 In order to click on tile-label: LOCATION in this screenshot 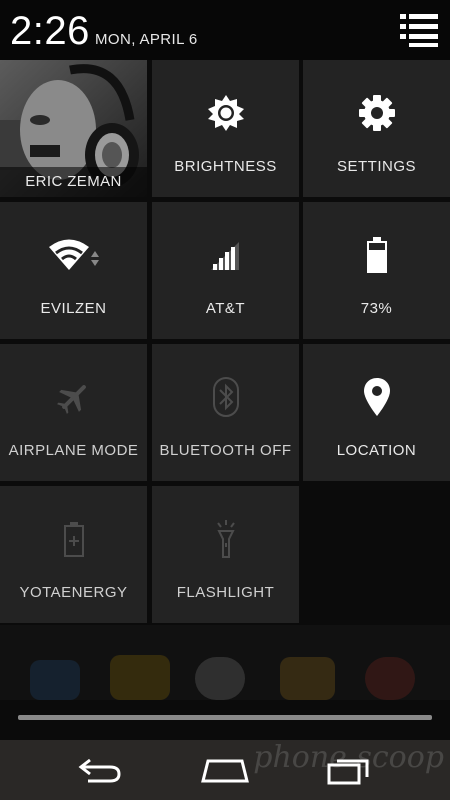, I will do `click(376, 450)`.